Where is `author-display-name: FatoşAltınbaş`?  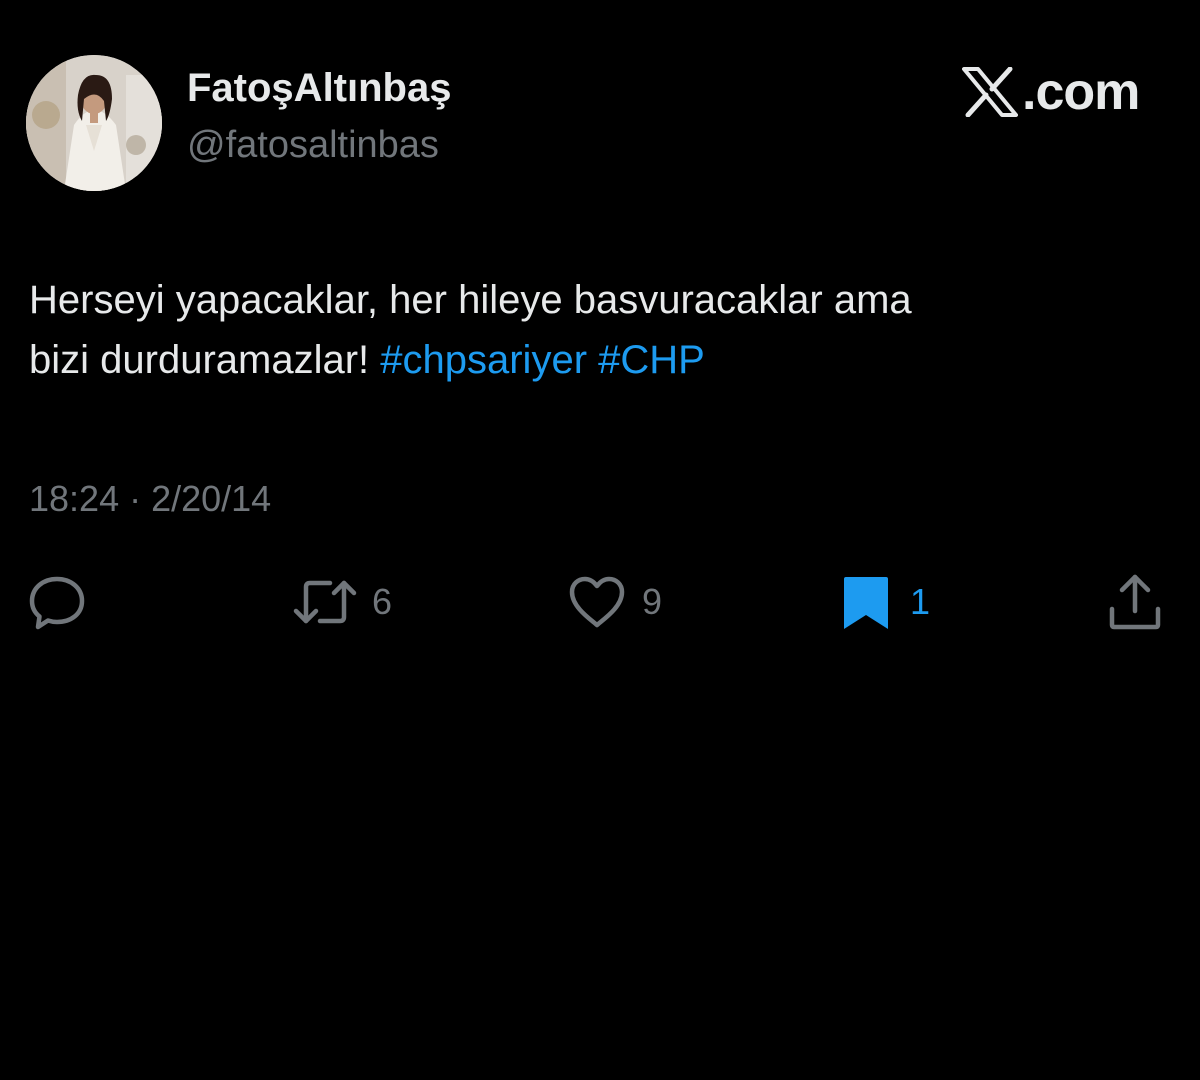
author-display-name: FatoşAltınbaş is located at coordinates (319, 88).